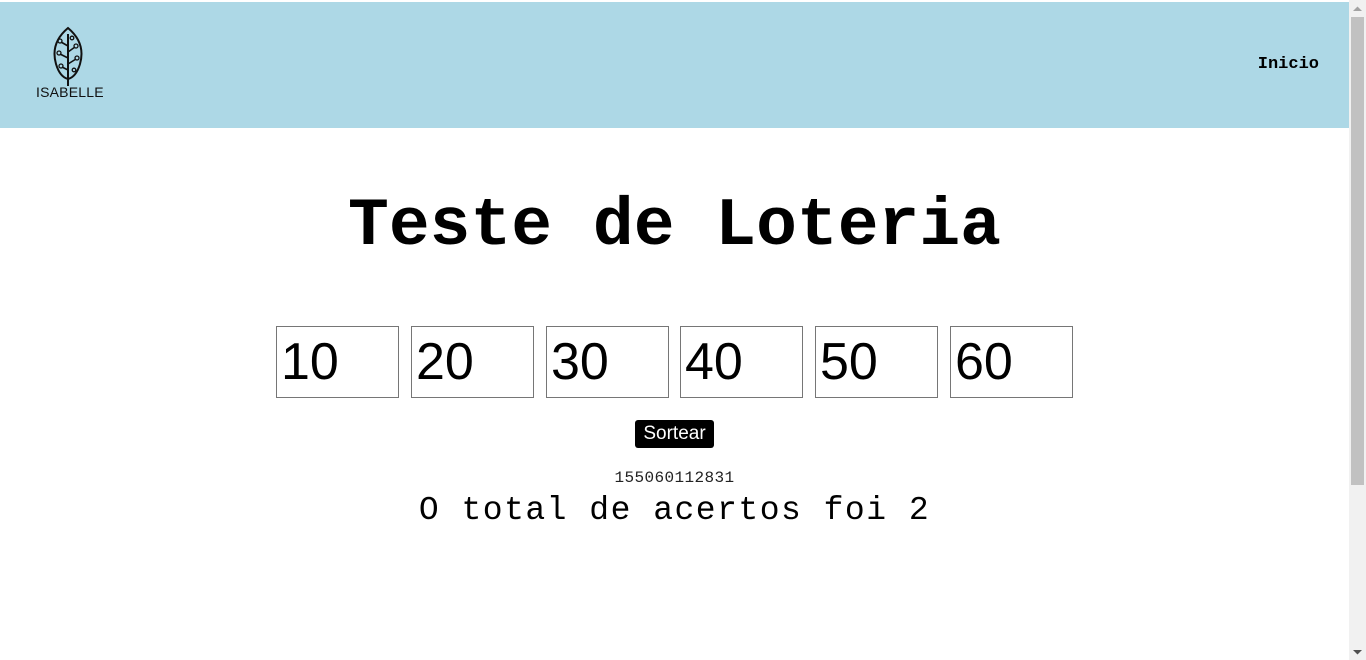 This screenshot has width=1366, height=660. What do you see at coordinates (70, 92) in the screenshot?
I see `logo-text: ISABELLE` at bounding box center [70, 92].